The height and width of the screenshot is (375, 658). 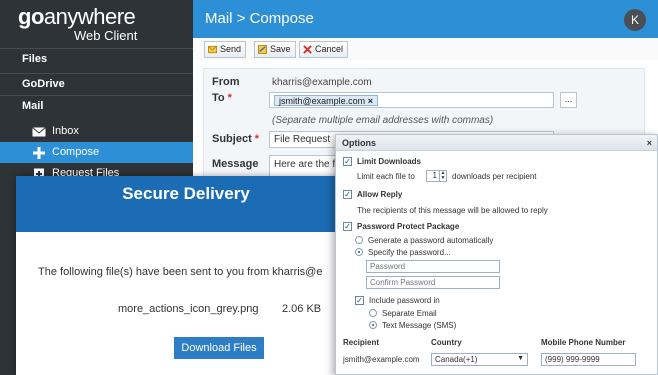 I want to click on brand: goanywhere Web Client, so click(x=96, y=23).